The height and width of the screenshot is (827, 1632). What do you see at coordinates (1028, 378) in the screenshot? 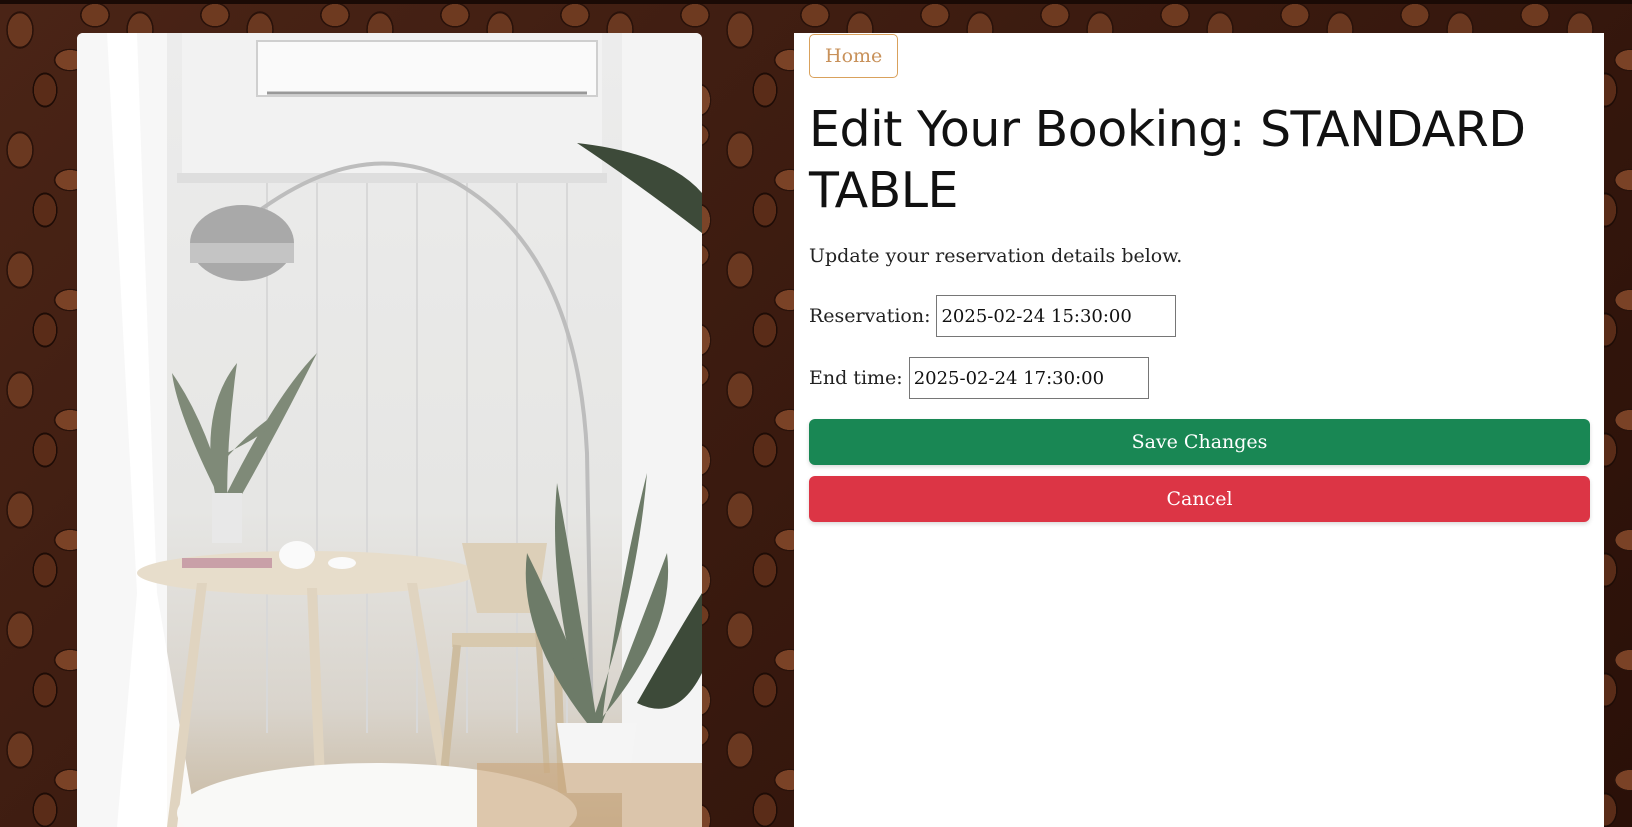
I see `end-time-input` at bounding box center [1028, 378].